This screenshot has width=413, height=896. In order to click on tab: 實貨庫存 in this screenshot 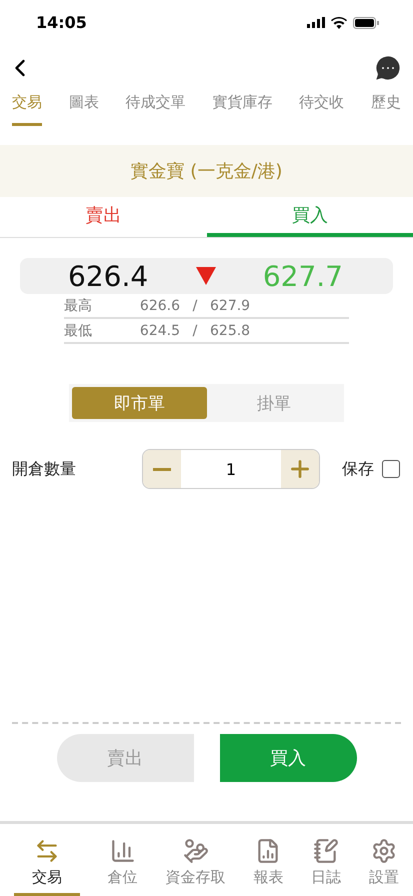, I will do `click(242, 108)`.